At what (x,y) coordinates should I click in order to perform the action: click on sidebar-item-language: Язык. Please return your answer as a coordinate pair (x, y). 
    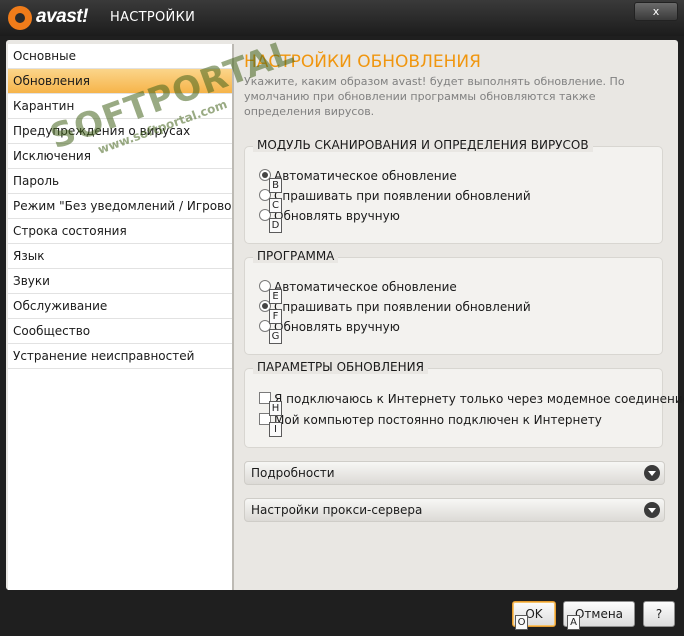
    Looking at the image, I should click on (120, 256).